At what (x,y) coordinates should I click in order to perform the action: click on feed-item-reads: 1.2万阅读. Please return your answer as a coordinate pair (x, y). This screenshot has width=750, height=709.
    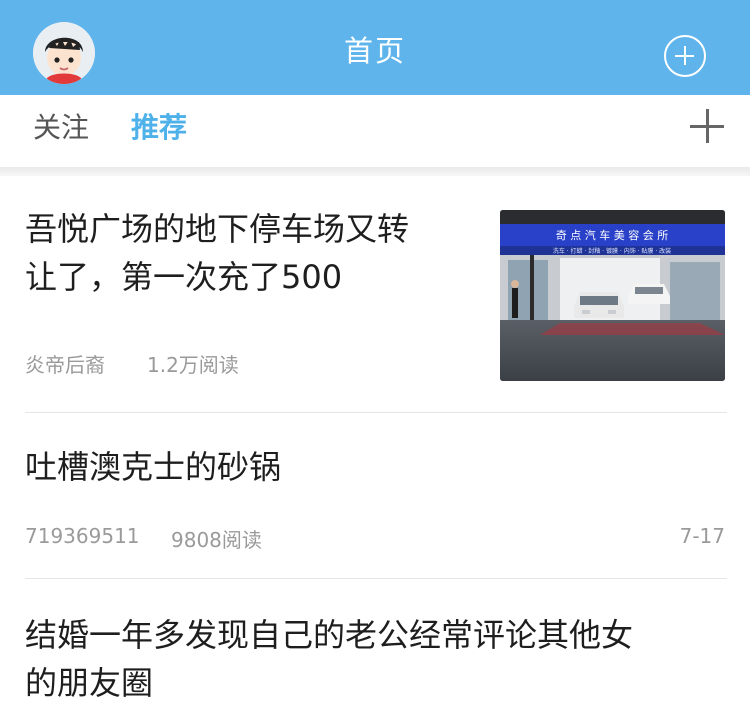
    Looking at the image, I should click on (193, 365).